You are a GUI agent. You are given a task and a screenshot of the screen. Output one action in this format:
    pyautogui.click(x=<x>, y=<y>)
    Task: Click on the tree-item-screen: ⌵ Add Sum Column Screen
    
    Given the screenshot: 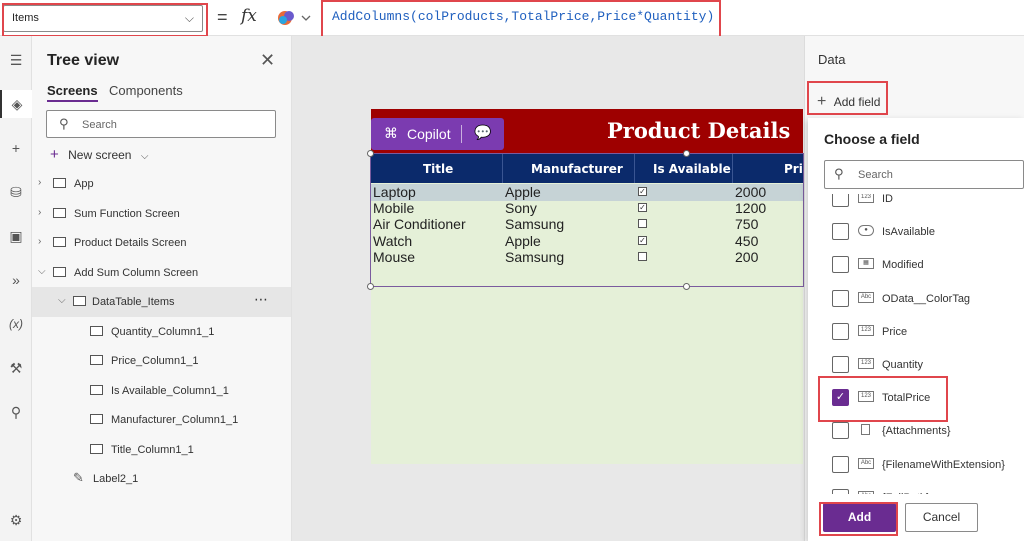 What is the action you would take?
    pyautogui.click(x=161, y=273)
    